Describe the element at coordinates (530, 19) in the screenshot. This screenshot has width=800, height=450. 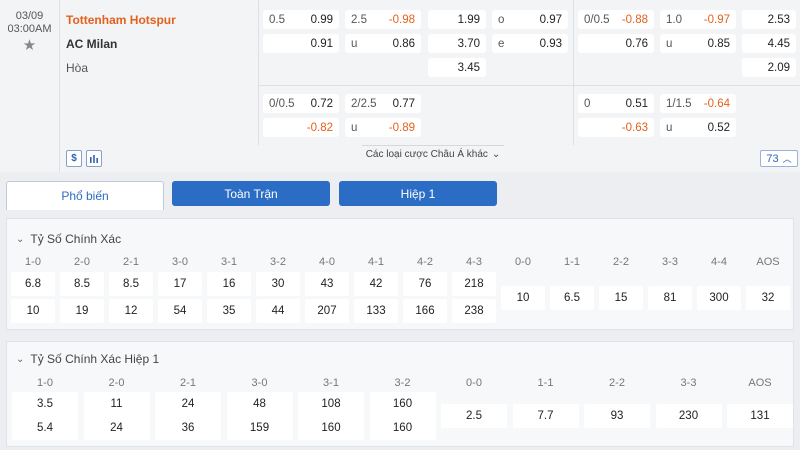
I see `odd-odds: o 0.97` at that location.